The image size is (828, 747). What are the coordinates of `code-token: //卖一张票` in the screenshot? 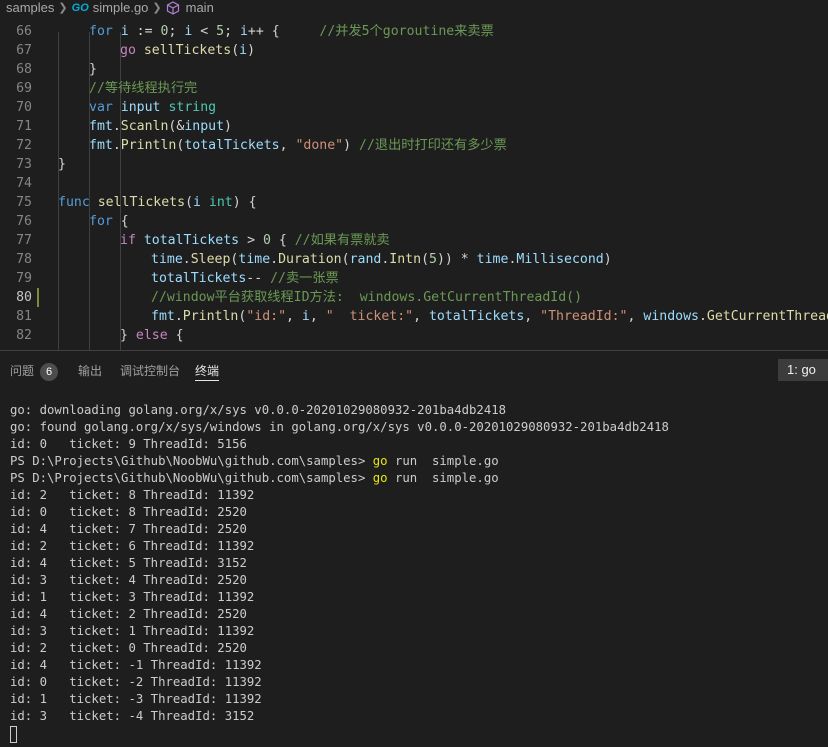 It's located at (304, 278).